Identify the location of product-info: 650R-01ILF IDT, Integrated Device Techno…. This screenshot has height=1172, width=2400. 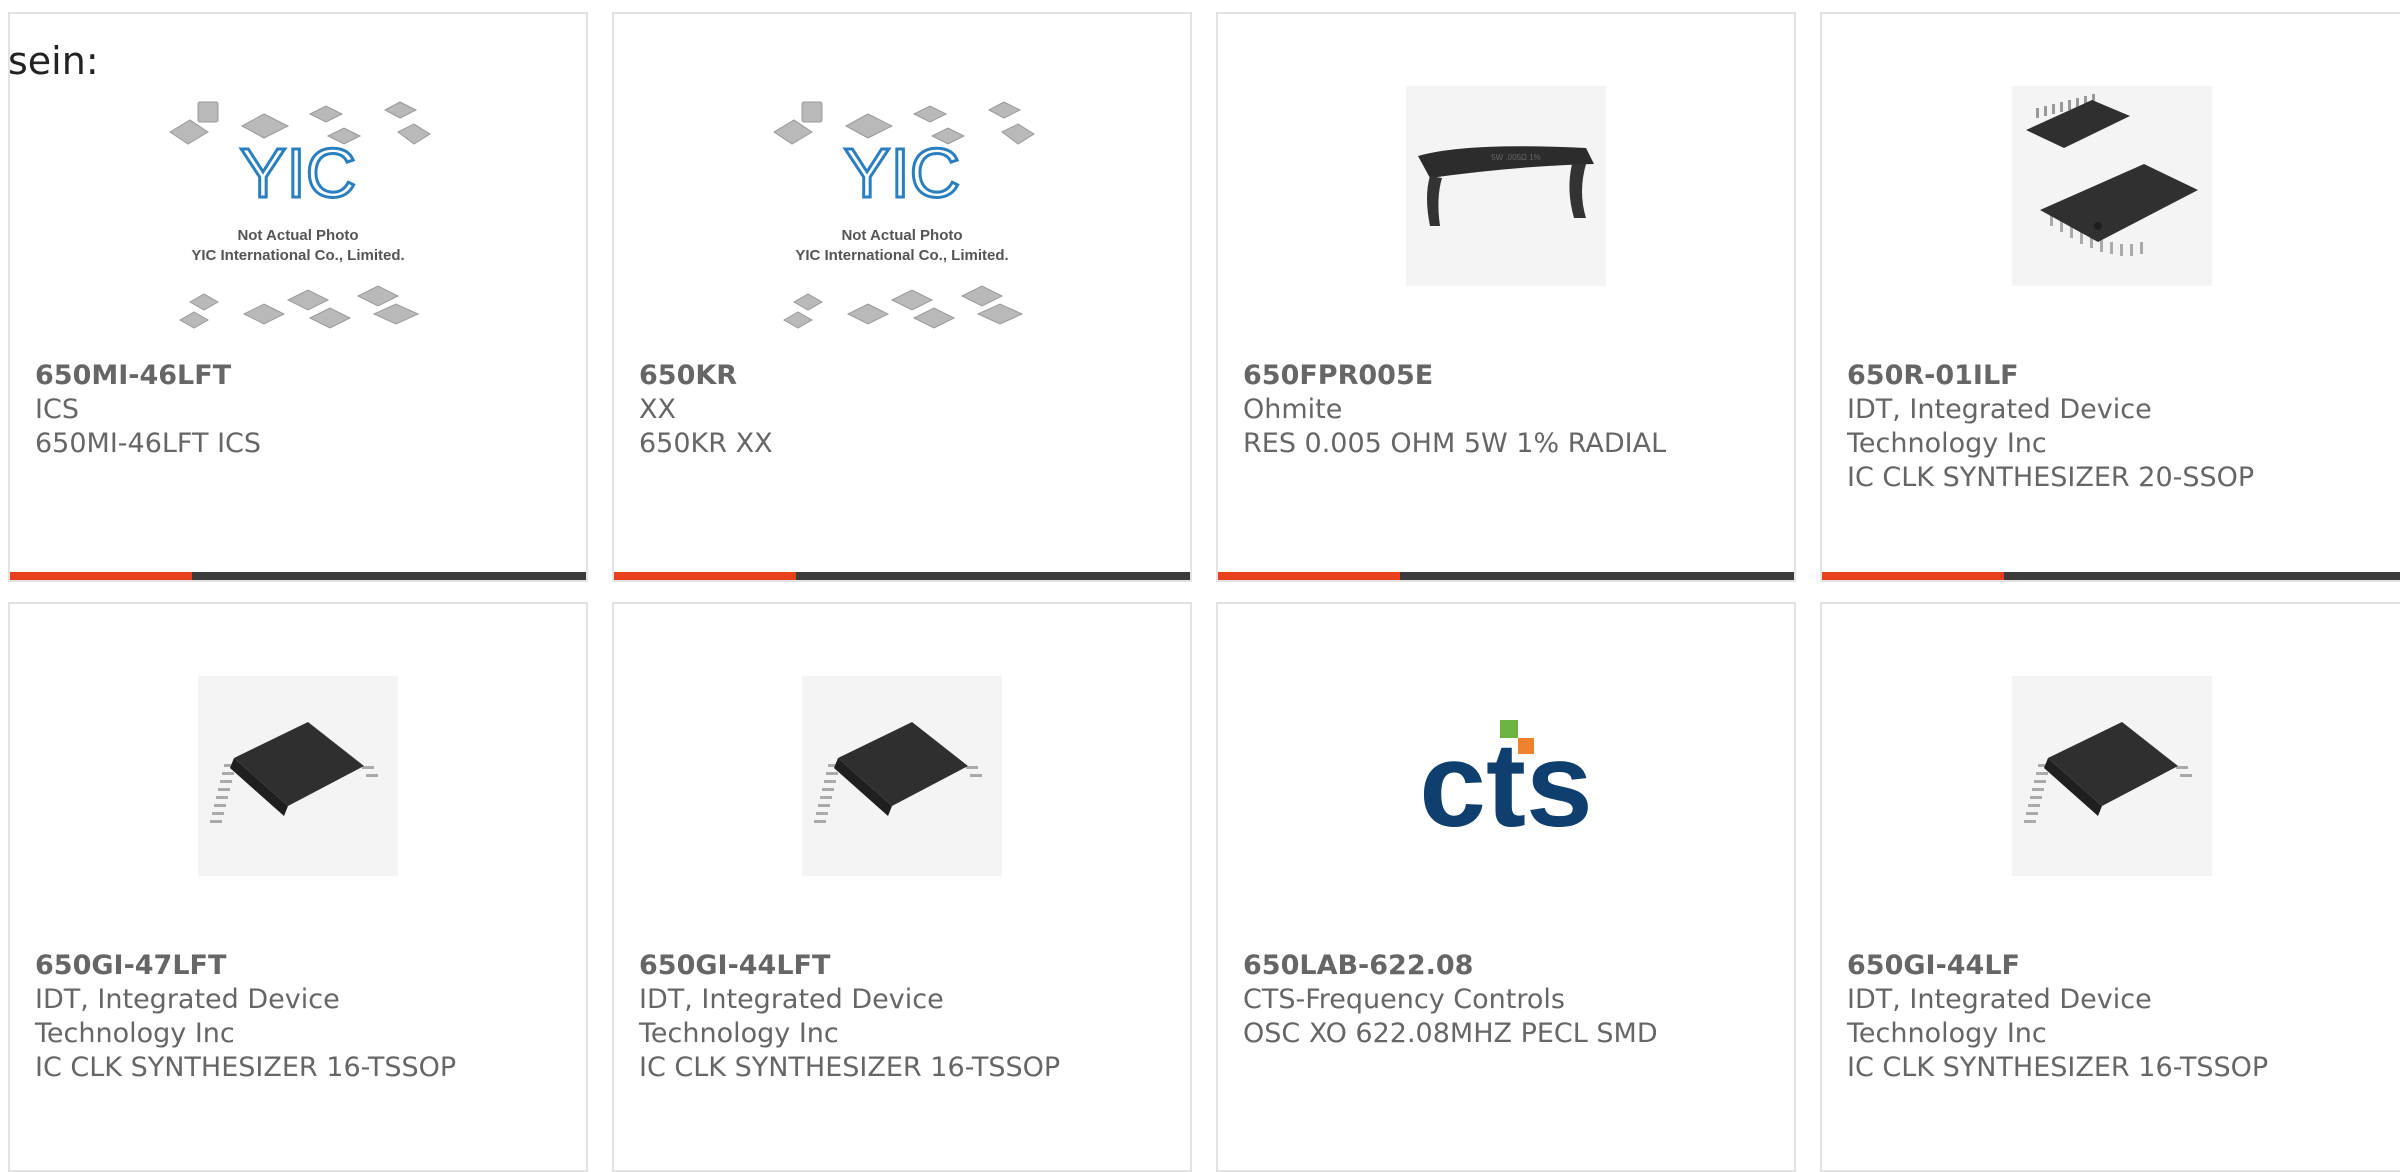
(2072, 427).